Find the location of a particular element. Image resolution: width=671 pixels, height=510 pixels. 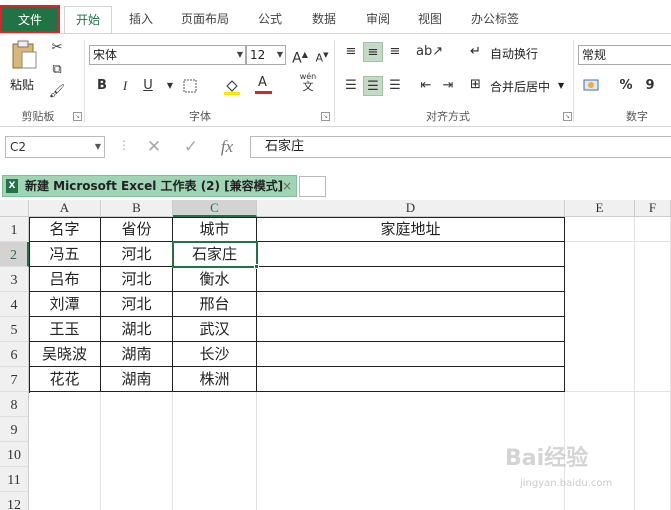

tab-insert: 插入 is located at coordinates (141, 19).